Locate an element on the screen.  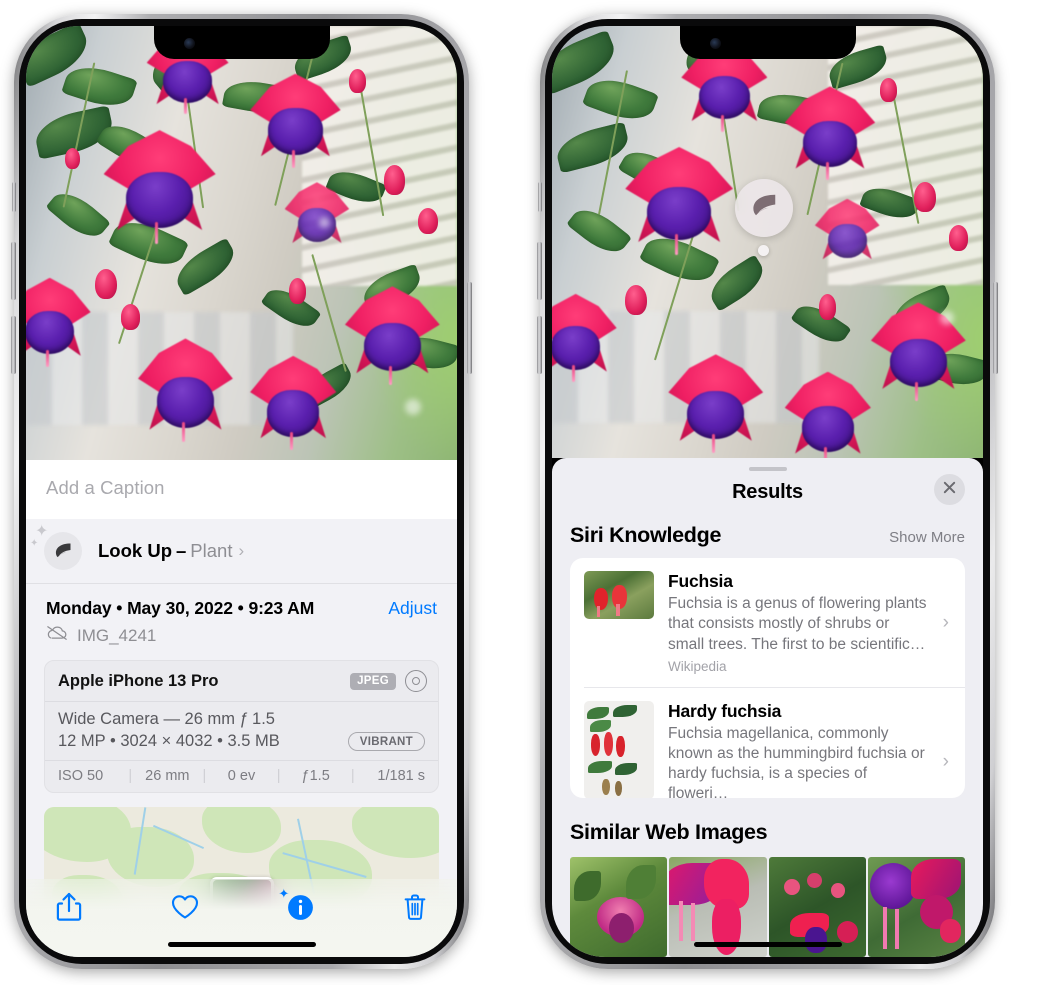
exif-header-badges: JPEG is located at coordinates (388, 681).